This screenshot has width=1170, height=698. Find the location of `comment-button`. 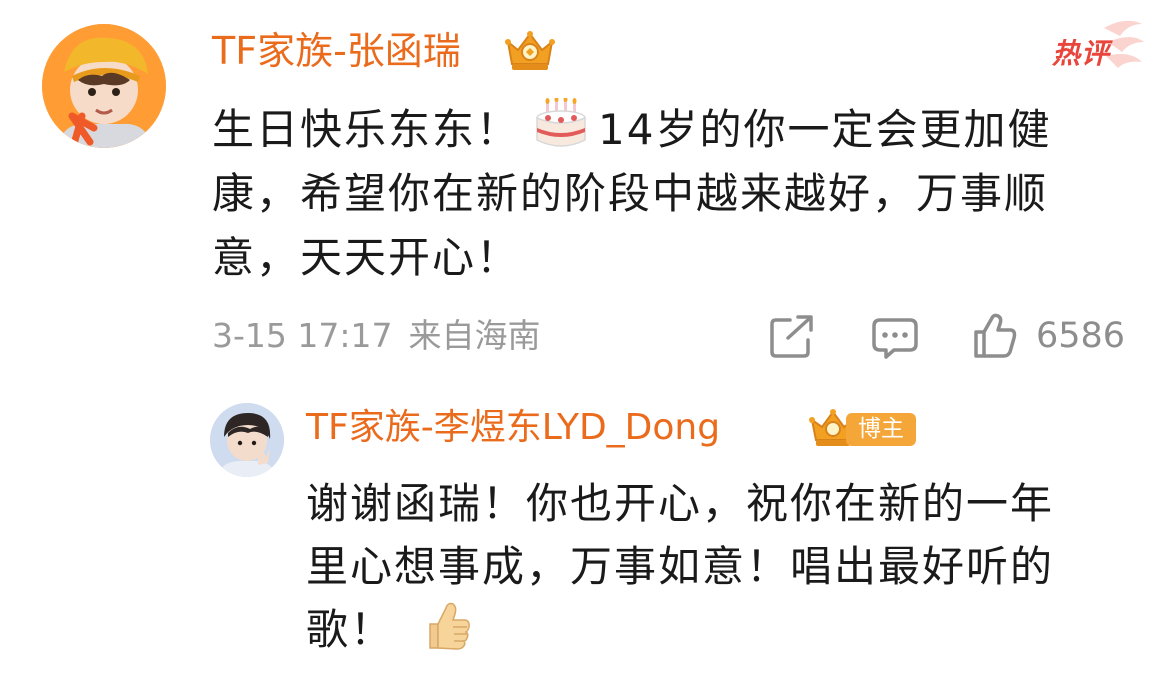

comment-button is located at coordinates (895, 336).